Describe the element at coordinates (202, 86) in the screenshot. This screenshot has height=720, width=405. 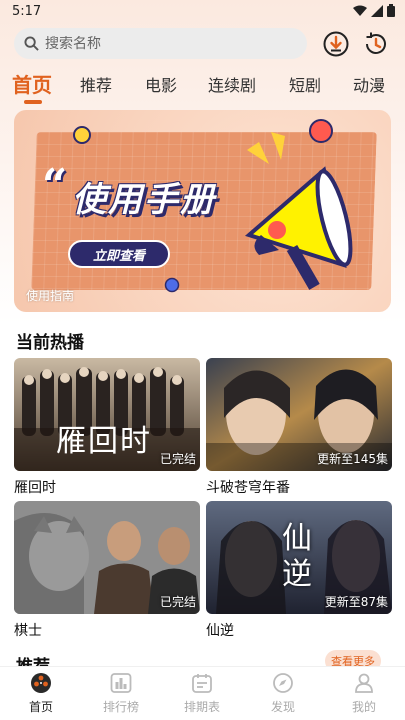
I see `category-tabs: 首页 推荐 电影 连续剧 短剧 动漫` at that location.